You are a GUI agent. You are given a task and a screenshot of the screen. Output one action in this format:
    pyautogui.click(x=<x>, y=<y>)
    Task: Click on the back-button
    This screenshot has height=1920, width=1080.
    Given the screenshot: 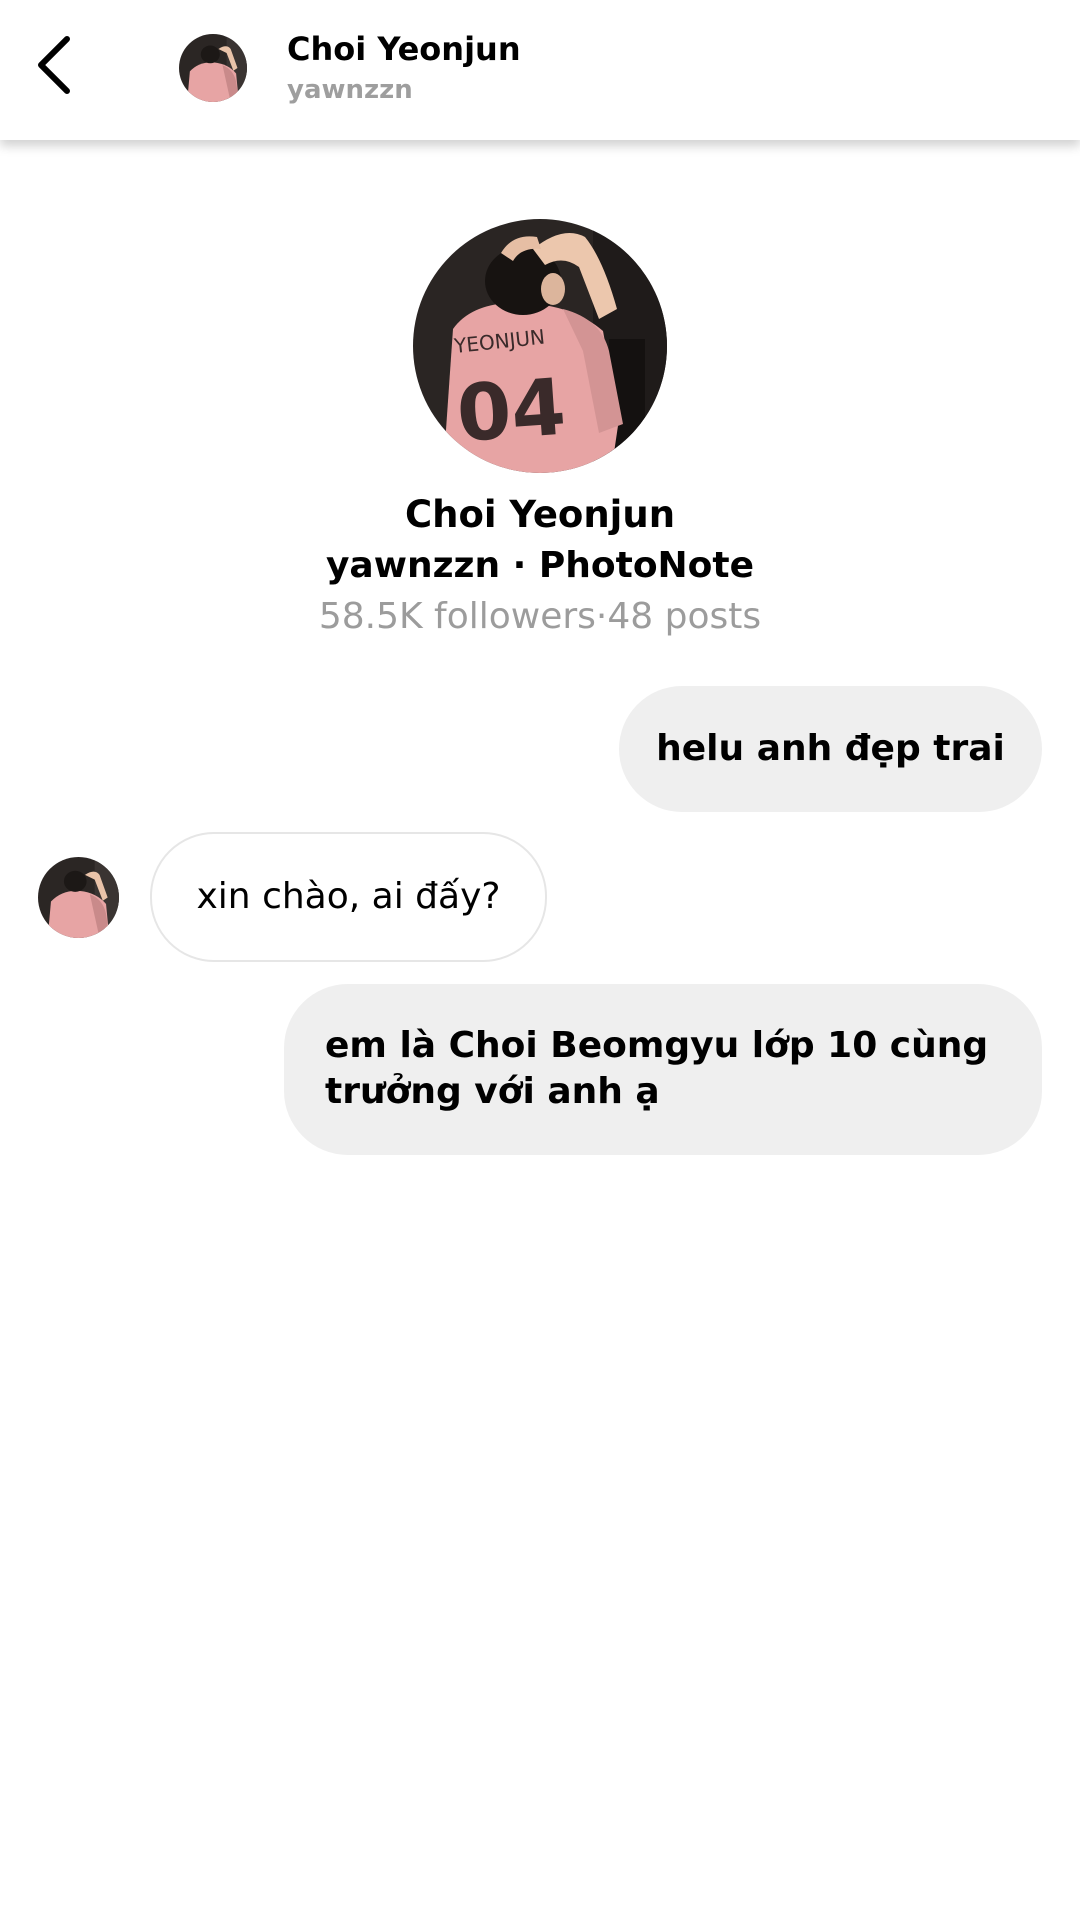 What is the action you would take?
    pyautogui.click(x=55, y=65)
    